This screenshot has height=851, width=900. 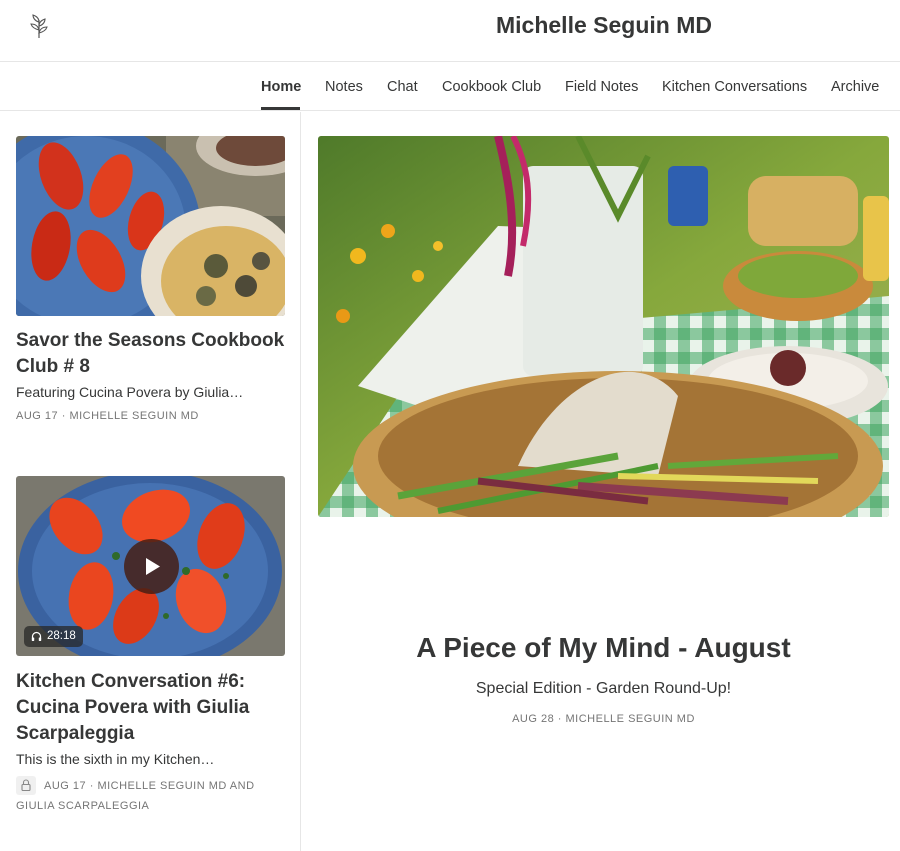 I want to click on site-header: Michelle Seguin MD, so click(x=450, y=31).